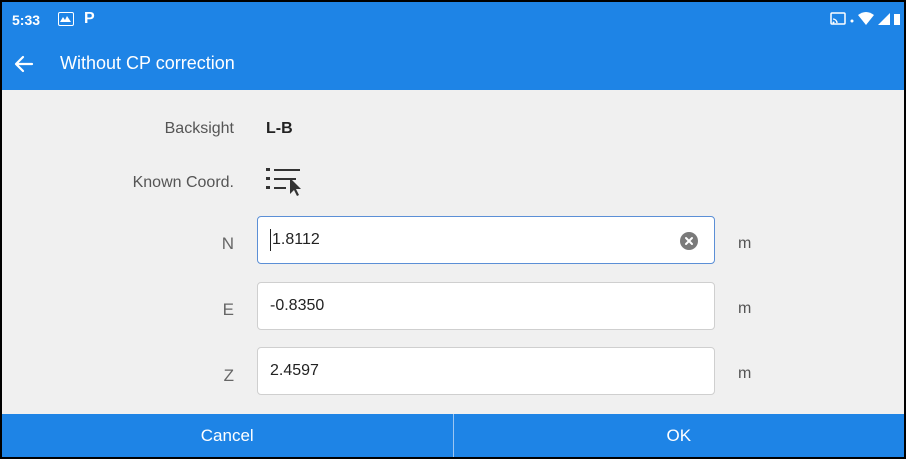  Describe the element at coordinates (486, 371) in the screenshot. I see `z-input: 2.4597` at that location.